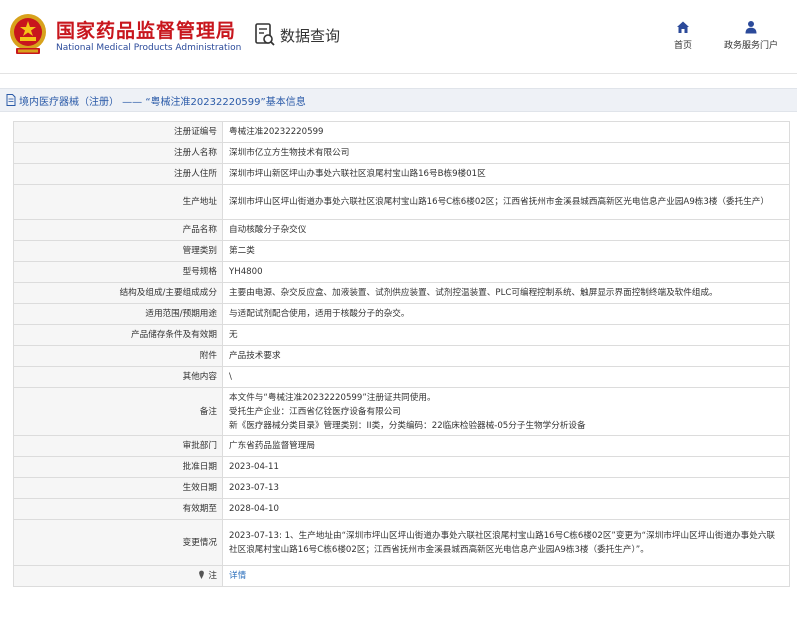 Image resolution: width=797 pixels, height=635 pixels. I want to click on details-link: 详情, so click(237, 576).